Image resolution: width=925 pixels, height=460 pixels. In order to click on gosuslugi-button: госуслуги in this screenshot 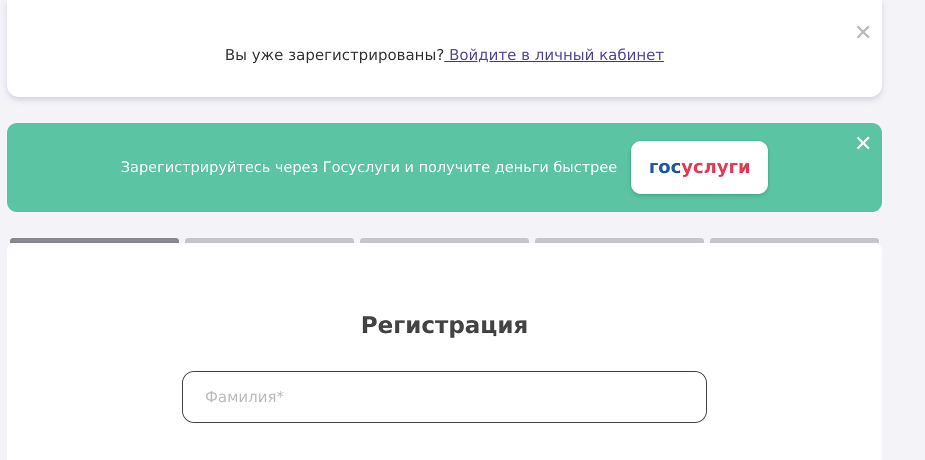, I will do `click(699, 167)`.